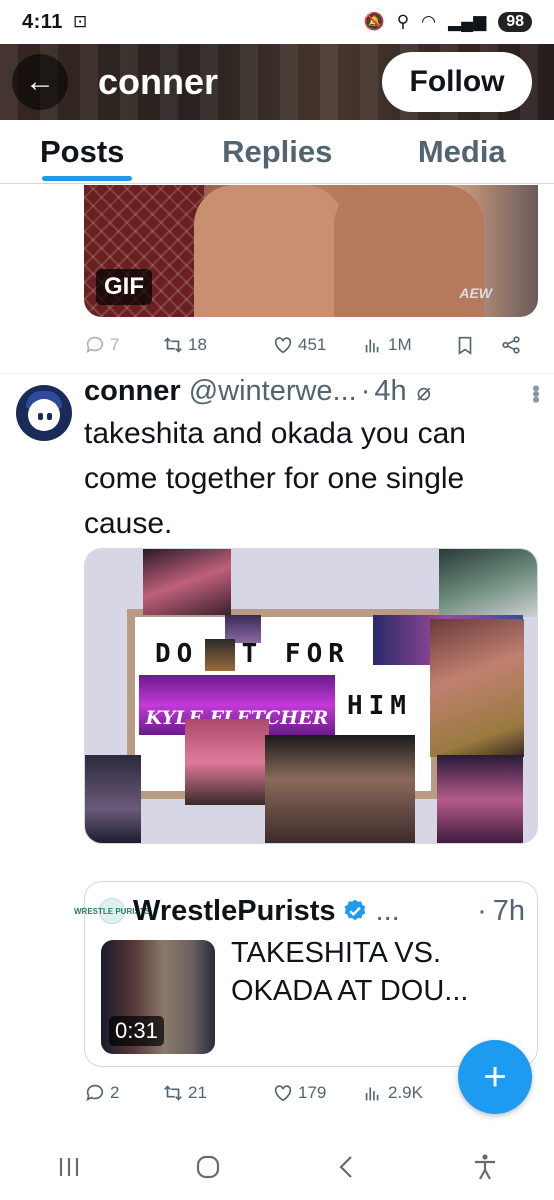 This screenshot has width=554, height=1200. Describe the element at coordinates (277, 22) in the screenshot. I see `status-bar: 4:11 ⊡ 🔕 ⚲ ◠ ▂▄▆ 98` at that location.